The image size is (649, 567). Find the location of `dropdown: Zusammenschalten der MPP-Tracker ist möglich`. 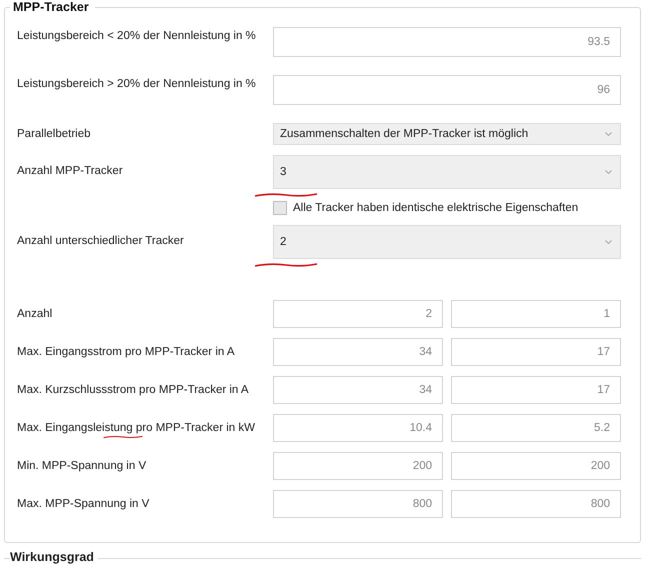

dropdown: Zusammenschalten der MPP-Tracker ist möglich is located at coordinates (447, 134).